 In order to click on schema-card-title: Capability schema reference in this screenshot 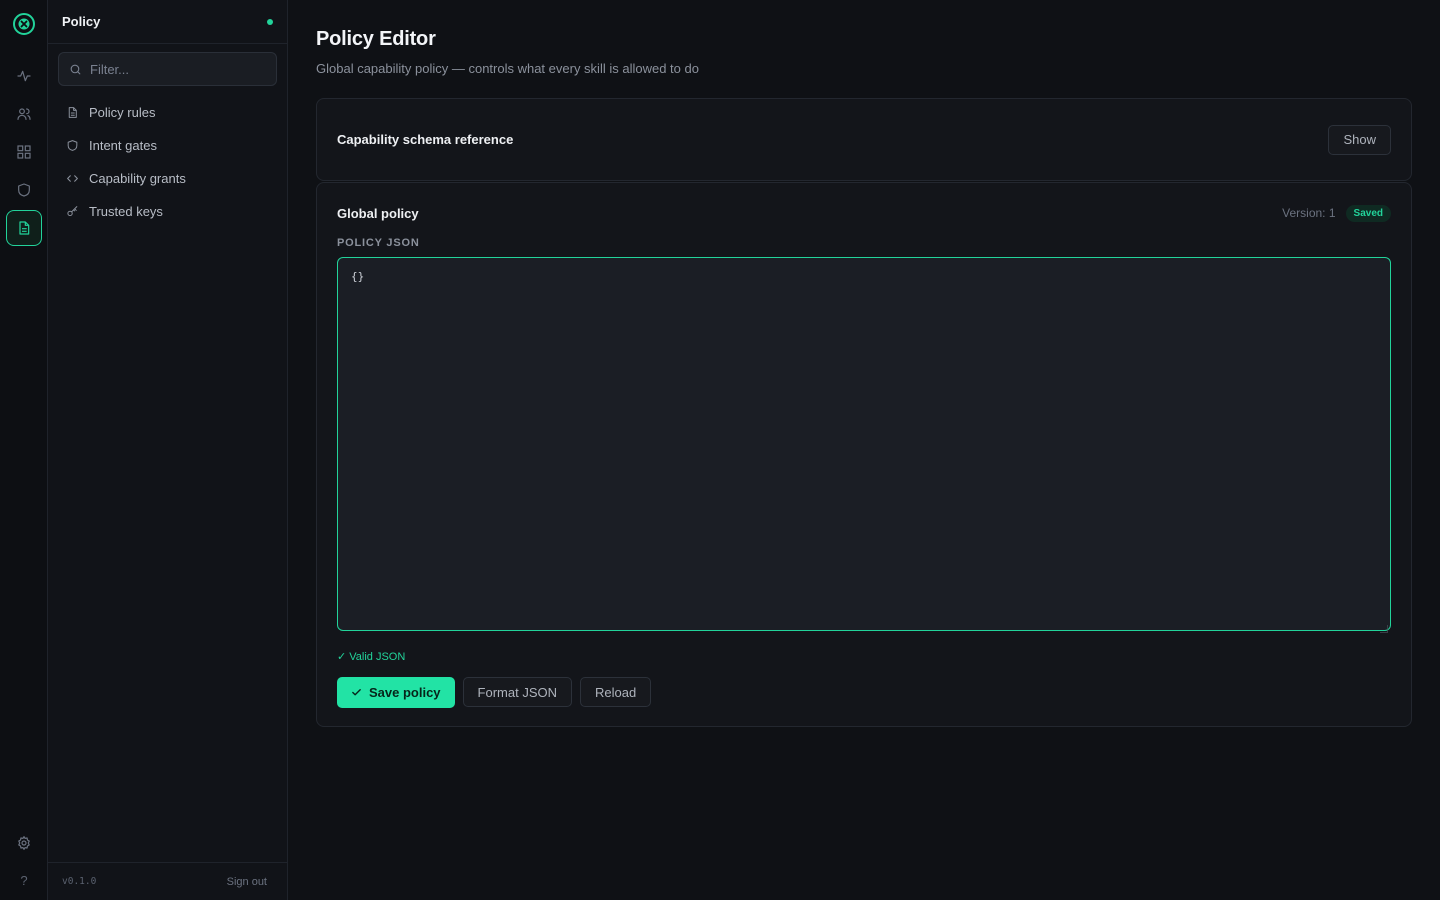, I will do `click(425, 139)`.